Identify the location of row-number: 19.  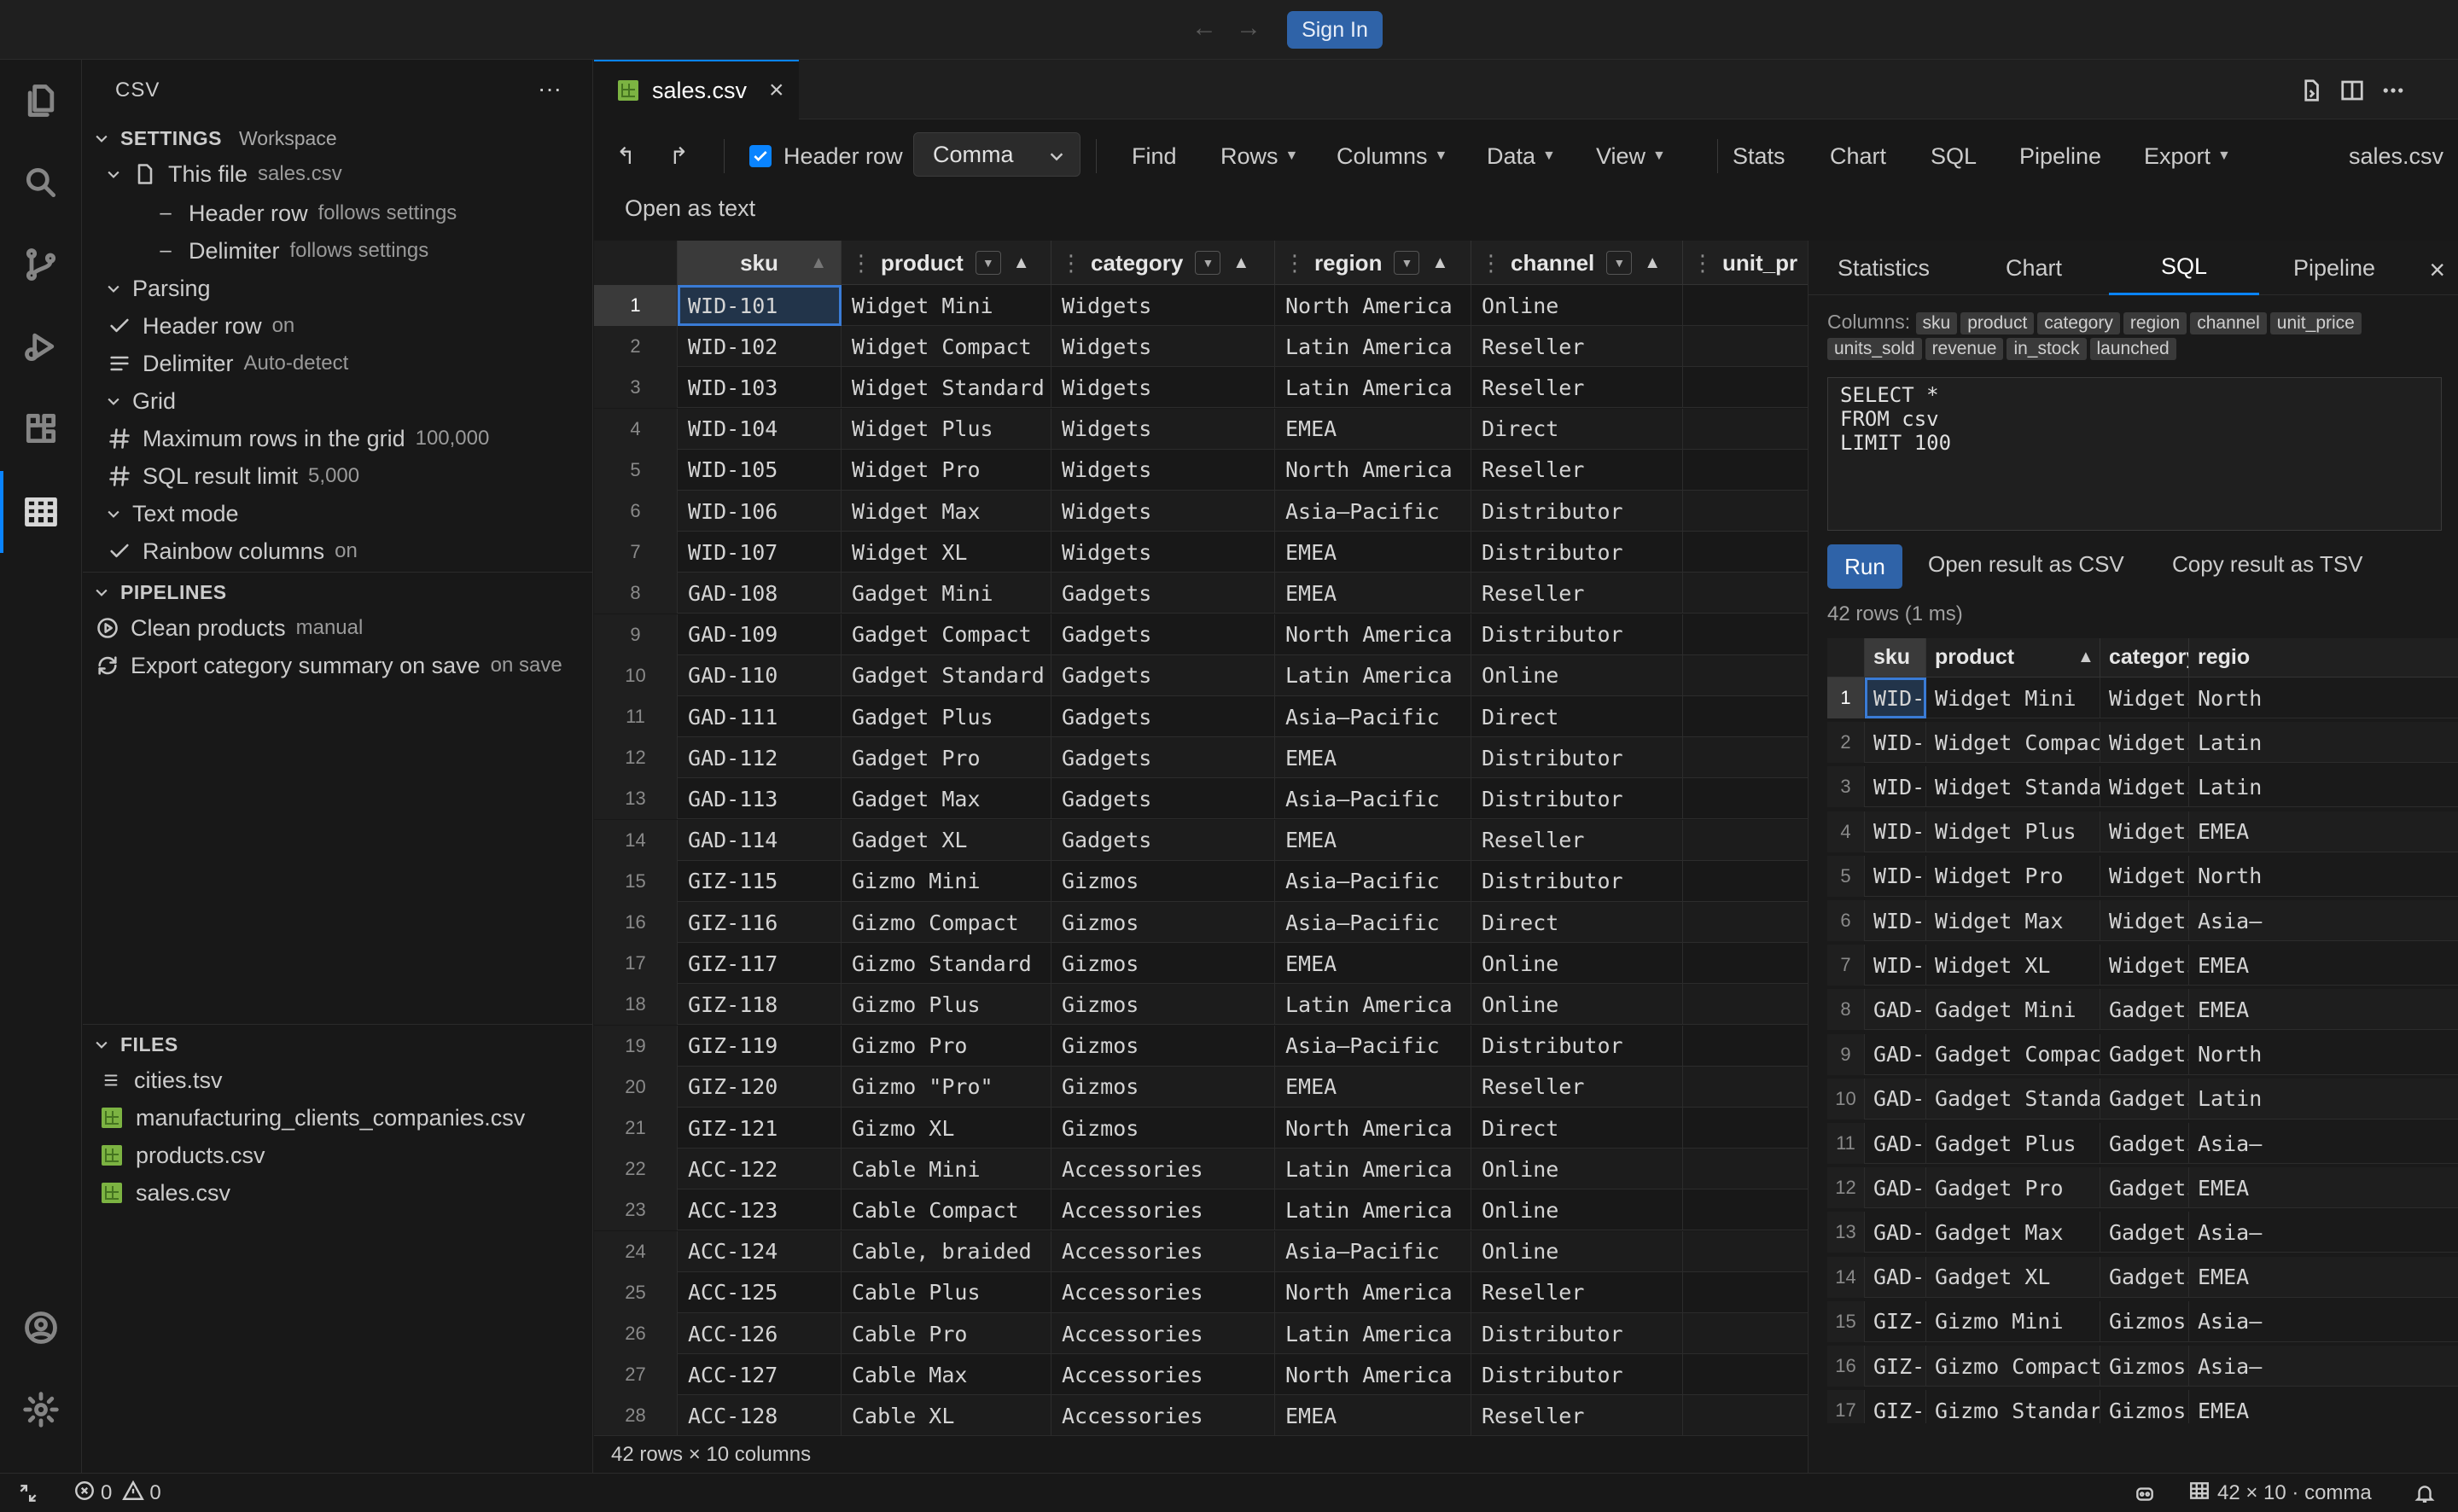
(636, 1046).